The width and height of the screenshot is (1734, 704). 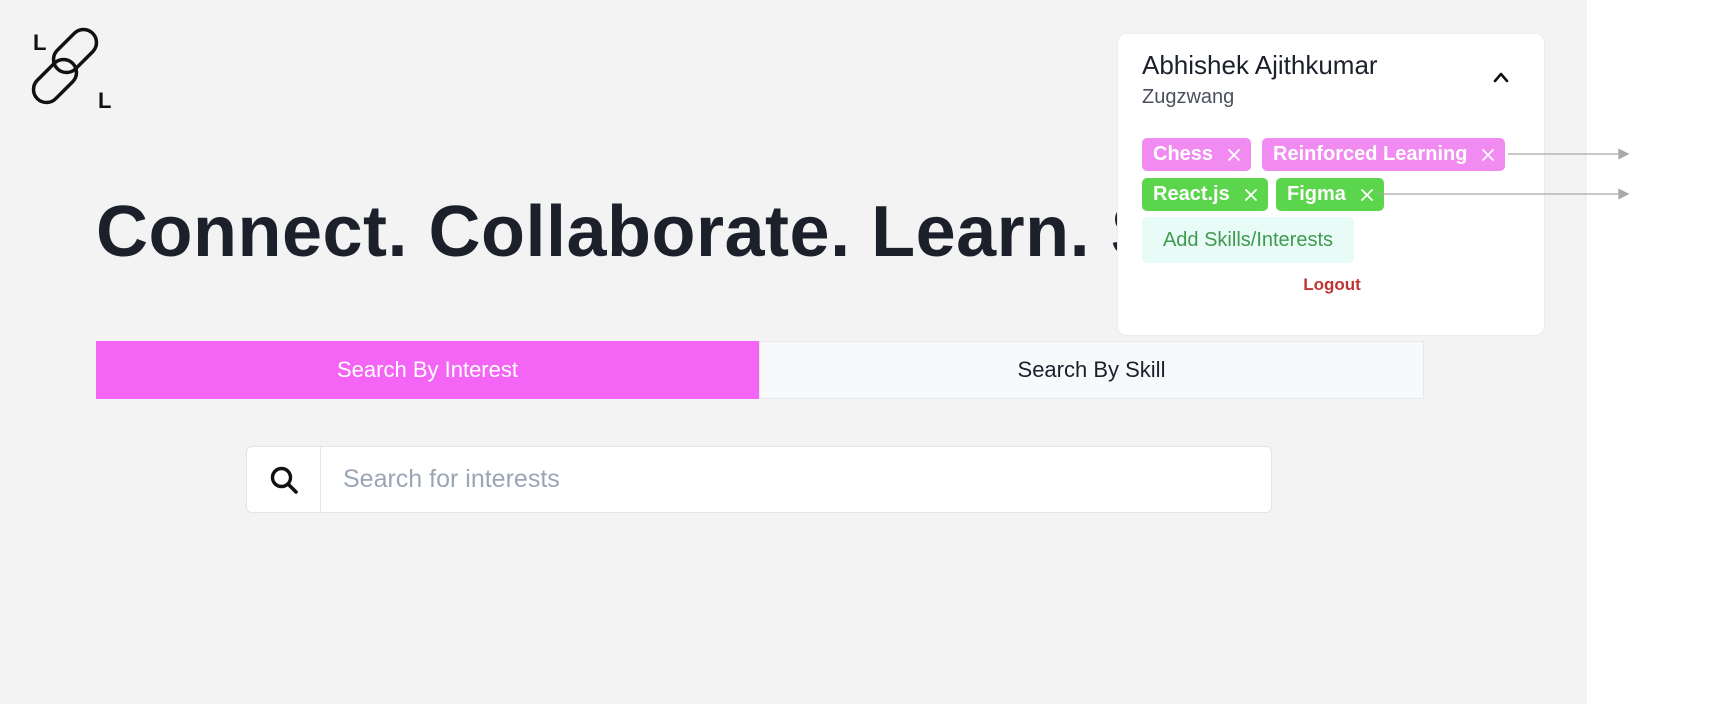 What do you see at coordinates (1191, 194) in the screenshot?
I see `tag-label: React.js` at bounding box center [1191, 194].